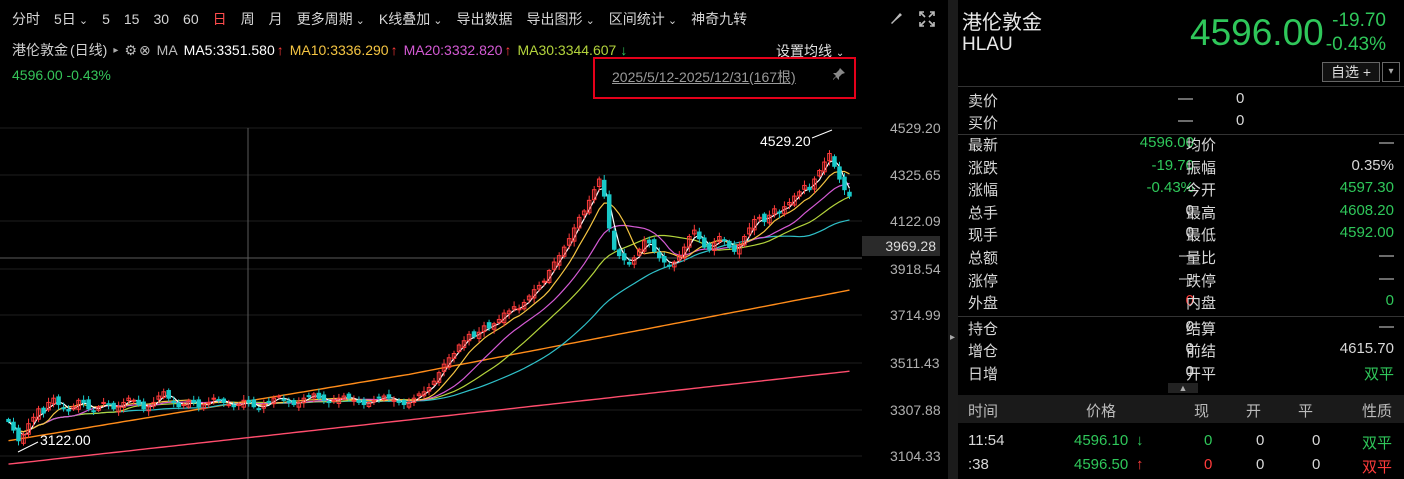 The image size is (1404, 479). Describe the element at coordinates (1181, 189) in the screenshot. I see `quote-row: 涨幅 -0.43% 今开 4597.30` at that location.